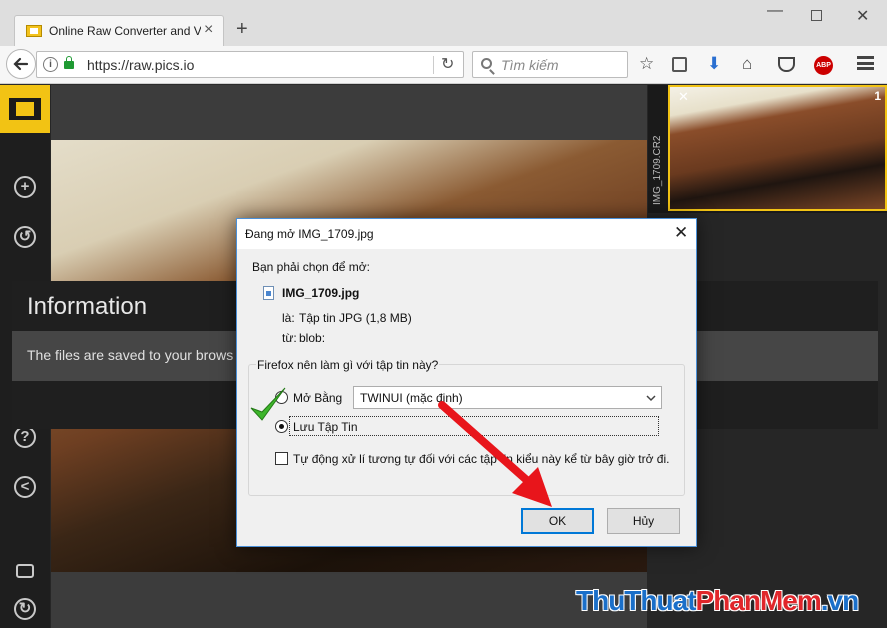 The image size is (887, 628). What do you see at coordinates (823, 65) in the screenshot?
I see `adblock-icon: ABP` at bounding box center [823, 65].